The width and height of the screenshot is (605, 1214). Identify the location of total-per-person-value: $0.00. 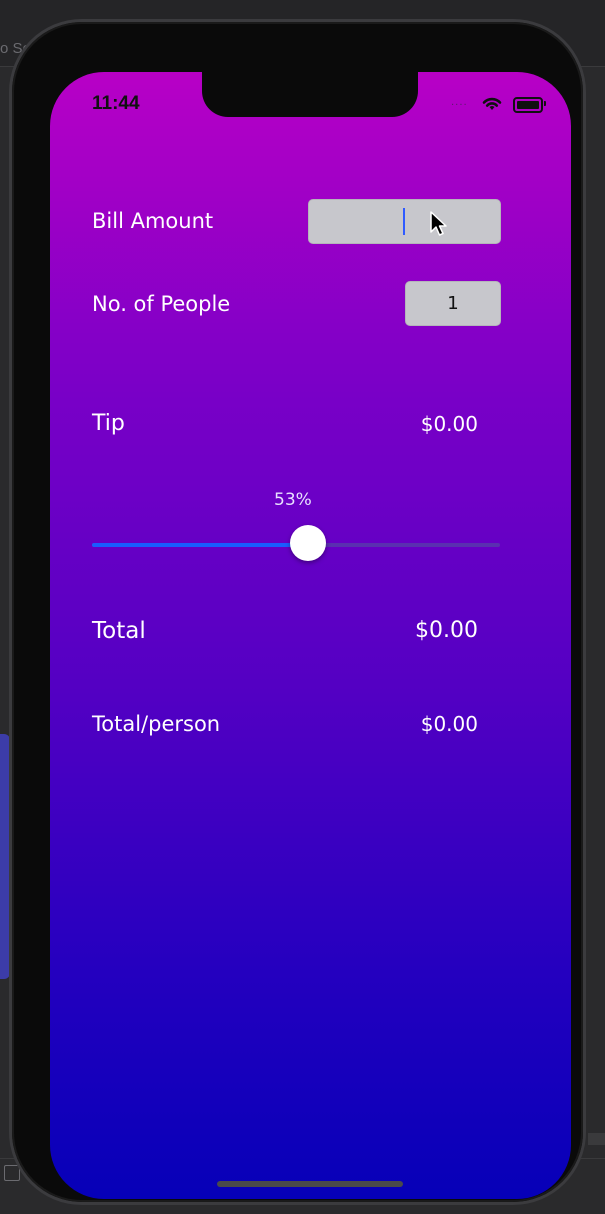
(449, 724).